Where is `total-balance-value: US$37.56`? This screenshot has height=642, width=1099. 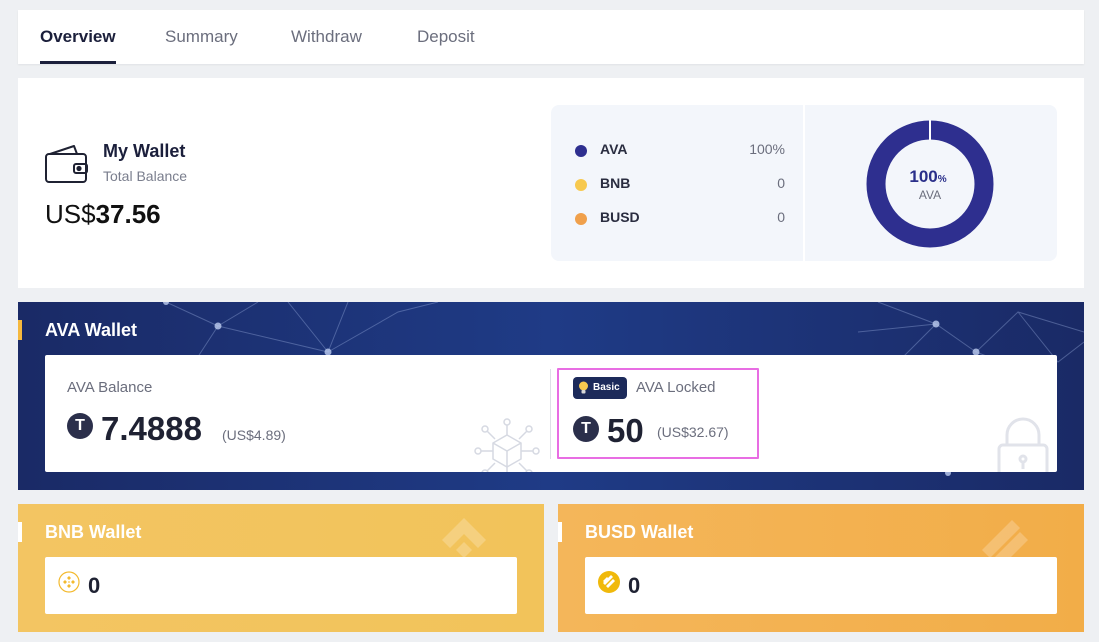
total-balance-value: US$37.56 is located at coordinates (103, 214).